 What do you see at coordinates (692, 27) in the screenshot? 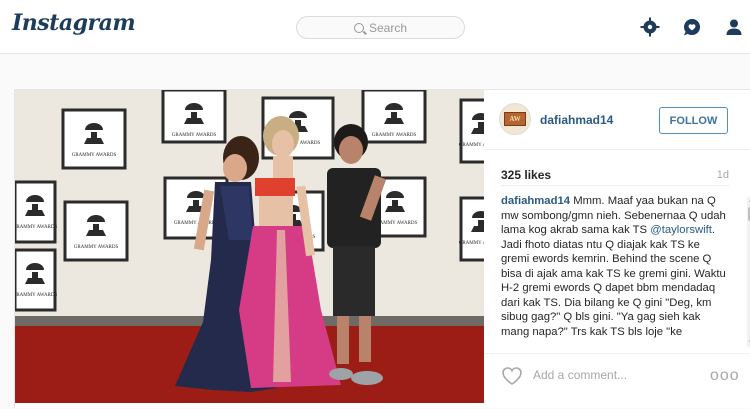
I see `activity-icon` at bounding box center [692, 27].